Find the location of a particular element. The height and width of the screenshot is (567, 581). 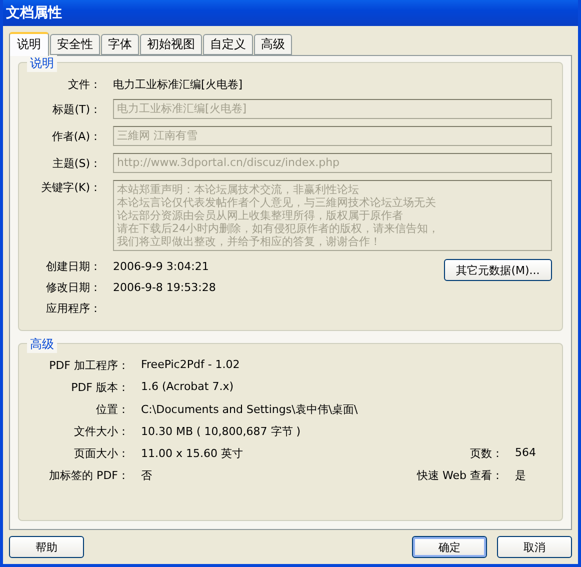

tab: 安全性 is located at coordinates (75, 44).